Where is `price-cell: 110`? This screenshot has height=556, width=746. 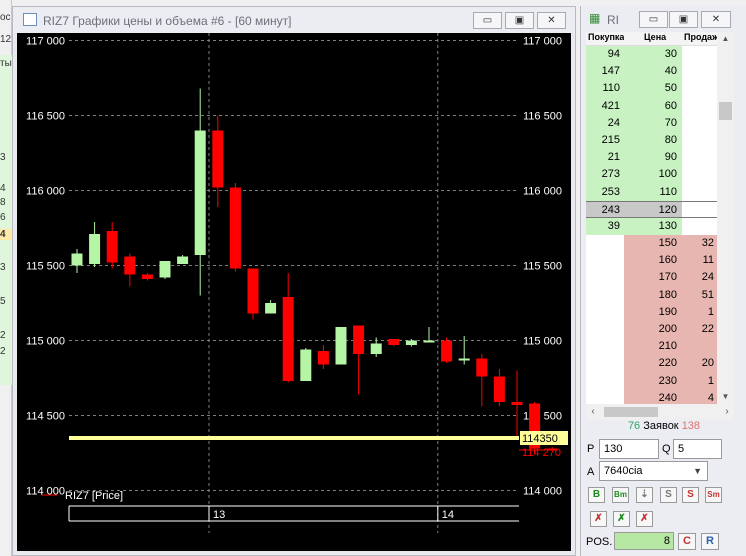
price-cell: 110 is located at coordinates (653, 192).